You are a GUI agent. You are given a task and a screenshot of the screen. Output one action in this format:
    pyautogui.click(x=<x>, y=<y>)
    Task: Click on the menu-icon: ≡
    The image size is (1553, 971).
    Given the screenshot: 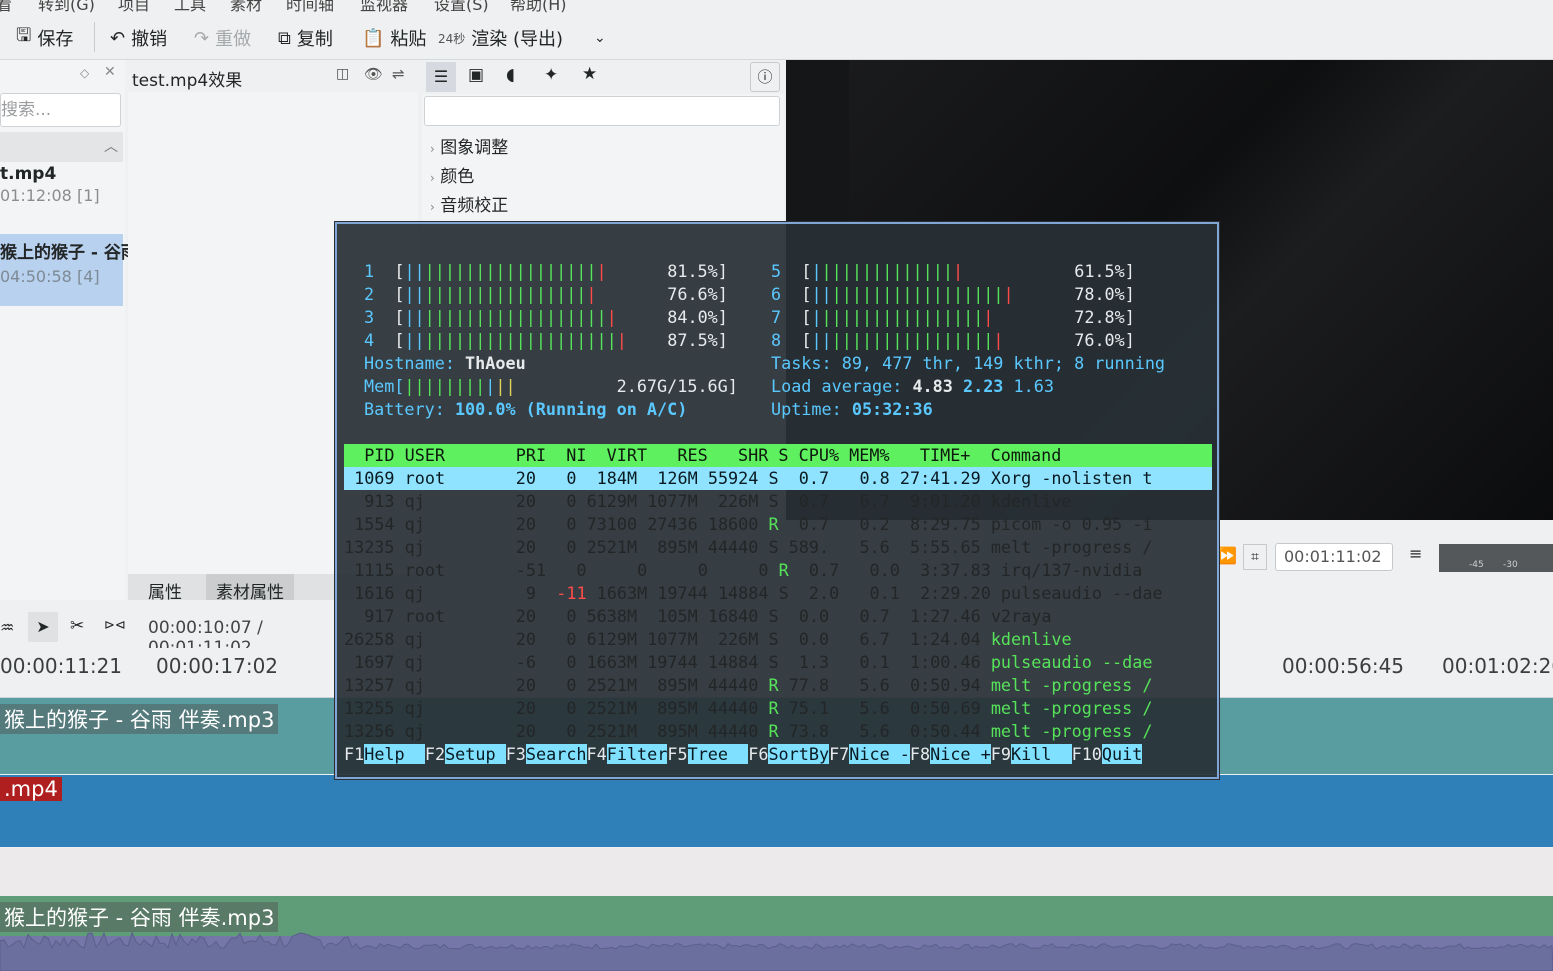 What is the action you would take?
    pyautogui.click(x=1415, y=553)
    